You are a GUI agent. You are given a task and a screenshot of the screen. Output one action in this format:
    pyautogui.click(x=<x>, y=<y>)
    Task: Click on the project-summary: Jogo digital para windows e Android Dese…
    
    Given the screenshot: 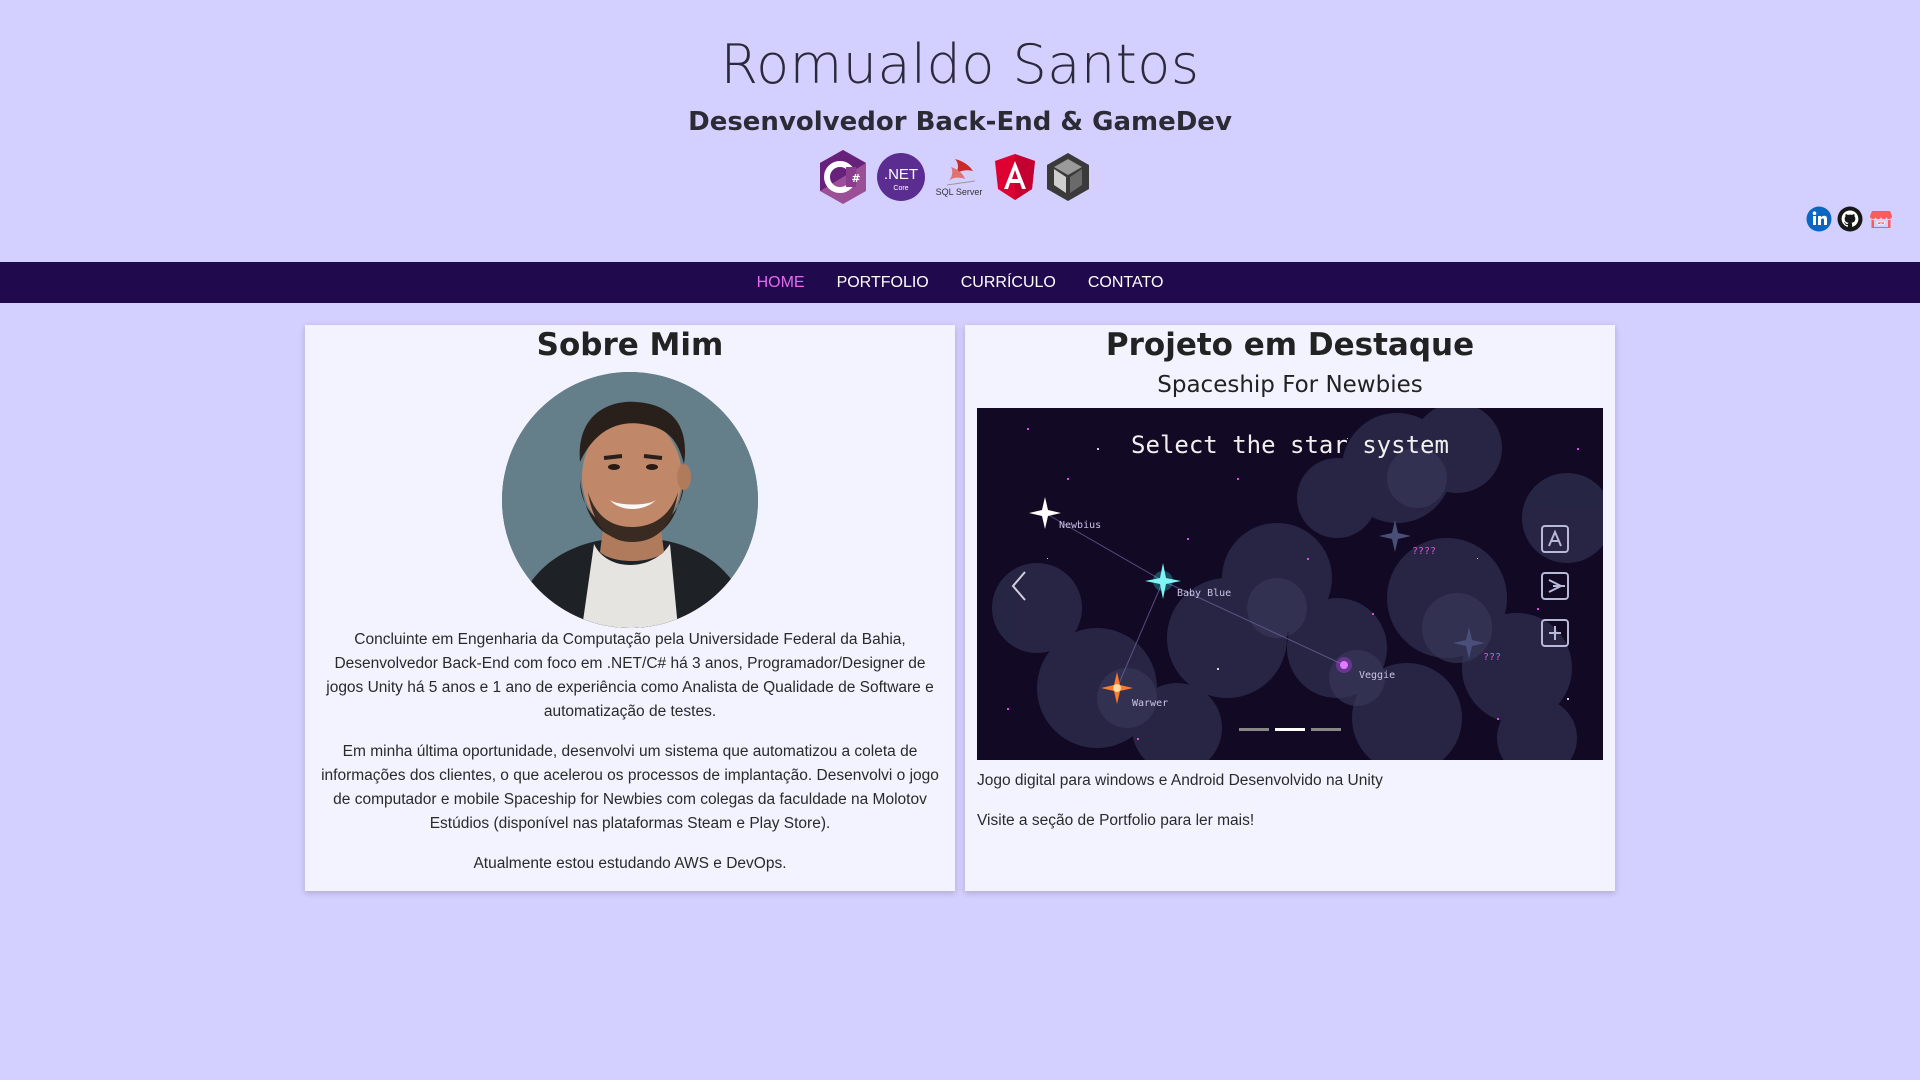 What is the action you would take?
    pyautogui.click(x=1180, y=780)
    